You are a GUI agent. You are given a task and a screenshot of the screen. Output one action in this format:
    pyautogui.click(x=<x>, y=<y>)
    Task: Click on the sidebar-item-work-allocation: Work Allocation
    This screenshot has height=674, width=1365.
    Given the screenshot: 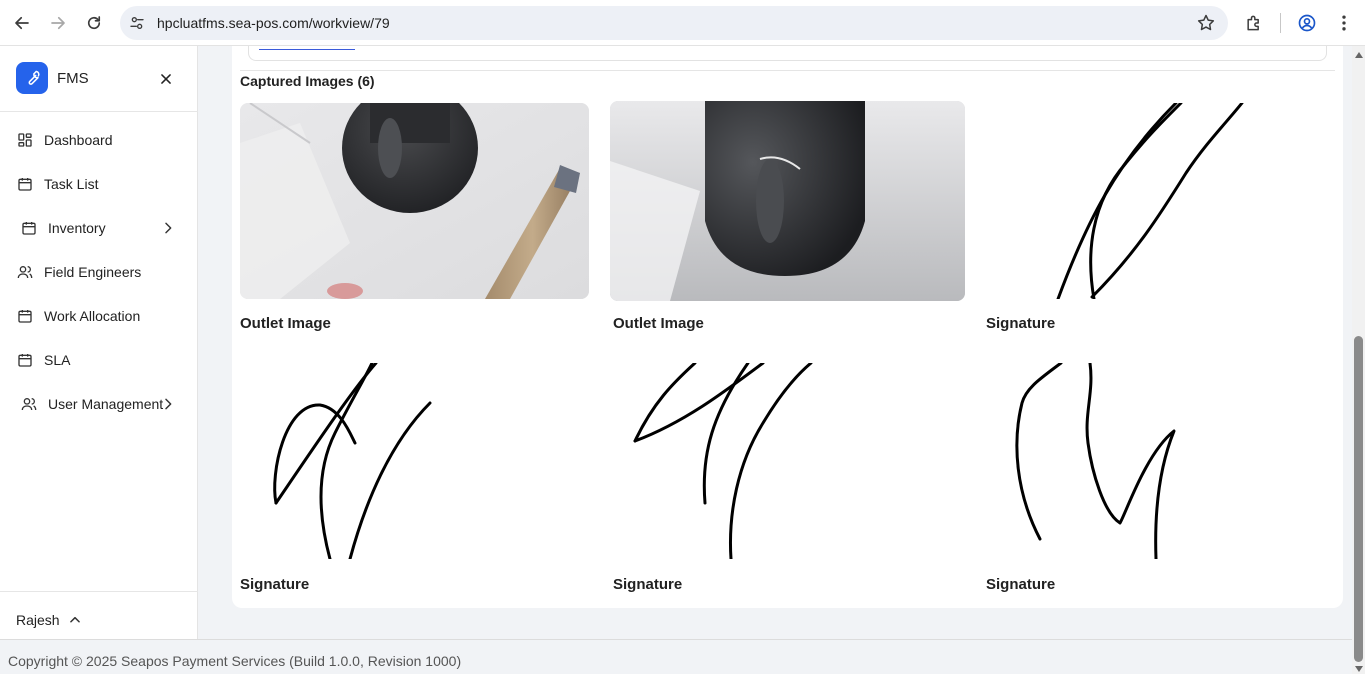 What is the action you would take?
    pyautogui.click(x=99, y=316)
    